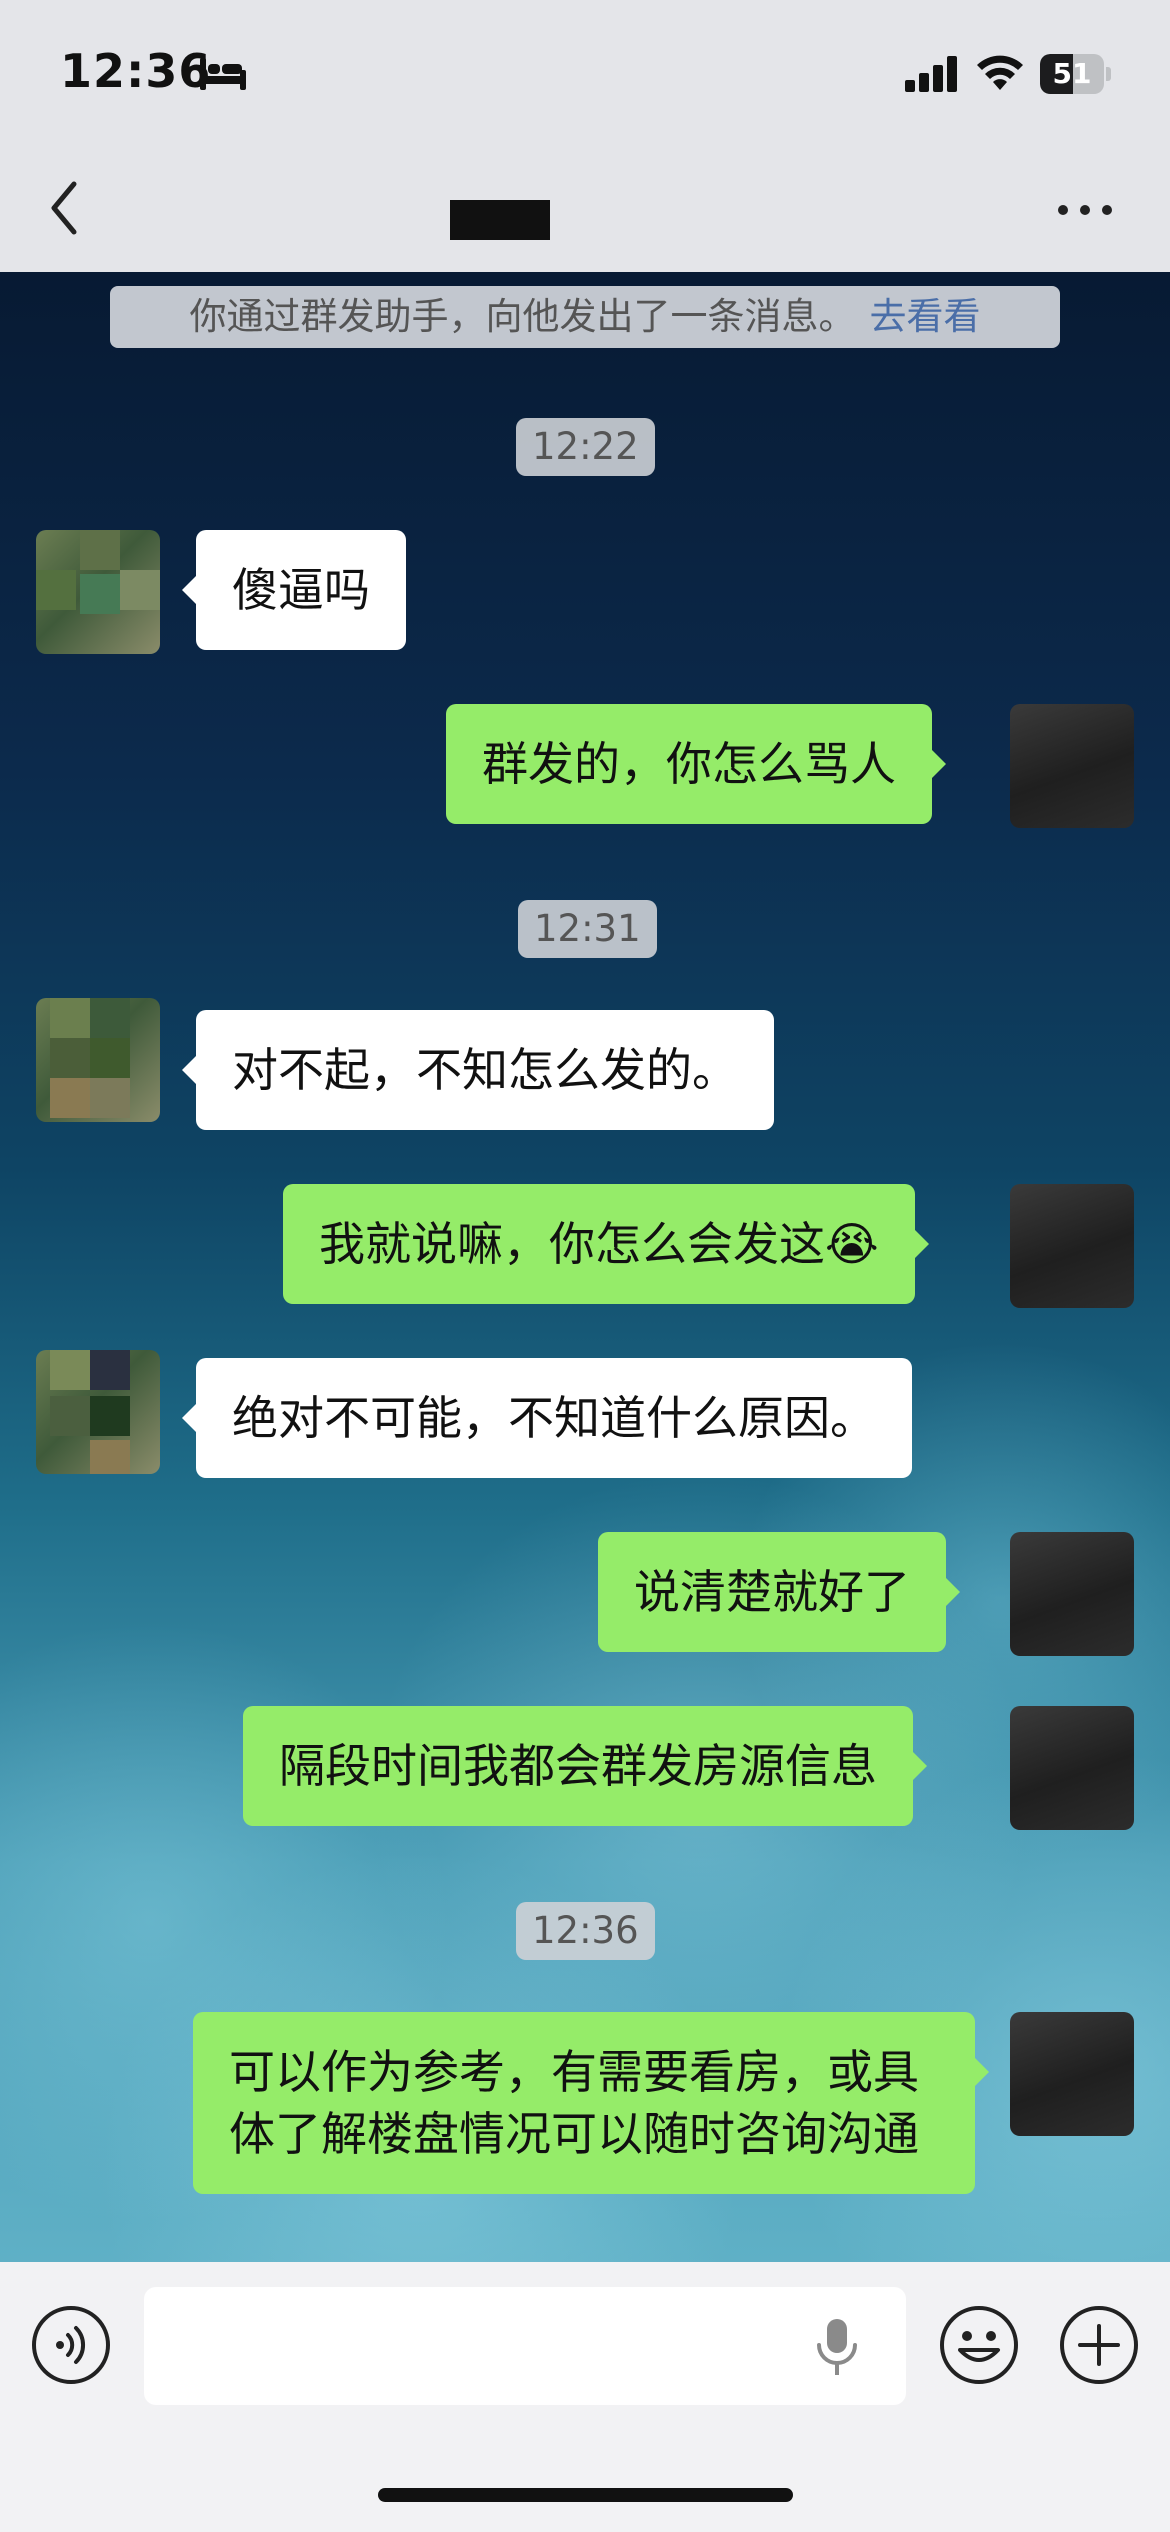  What do you see at coordinates (294, 590) in the screenshot?
I see `message-bubble-peer: 傻逼吗` at bounding box center [294, 590].